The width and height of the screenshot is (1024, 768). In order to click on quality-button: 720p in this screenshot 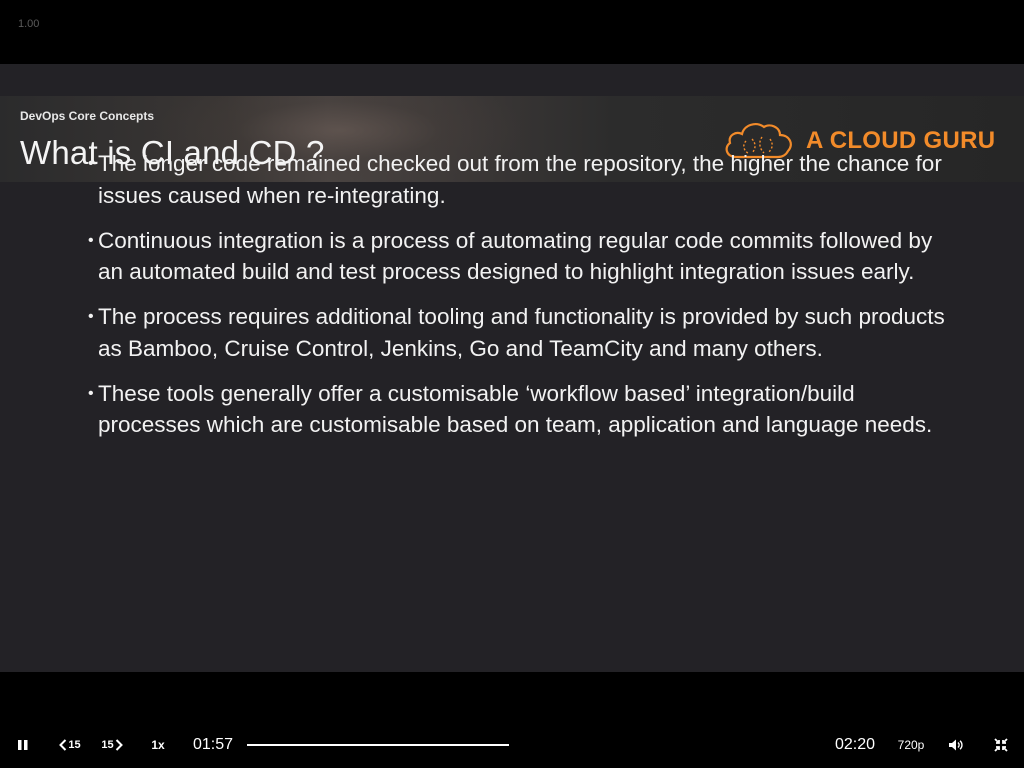, I will do `click(911, 745)`.